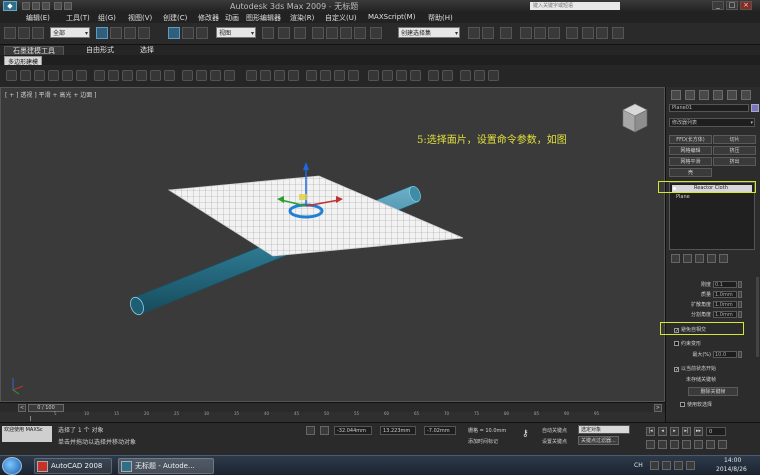 The height and width of the screenshot is (475, 760). I want to click on render-setup-icon, so click(588, 33).